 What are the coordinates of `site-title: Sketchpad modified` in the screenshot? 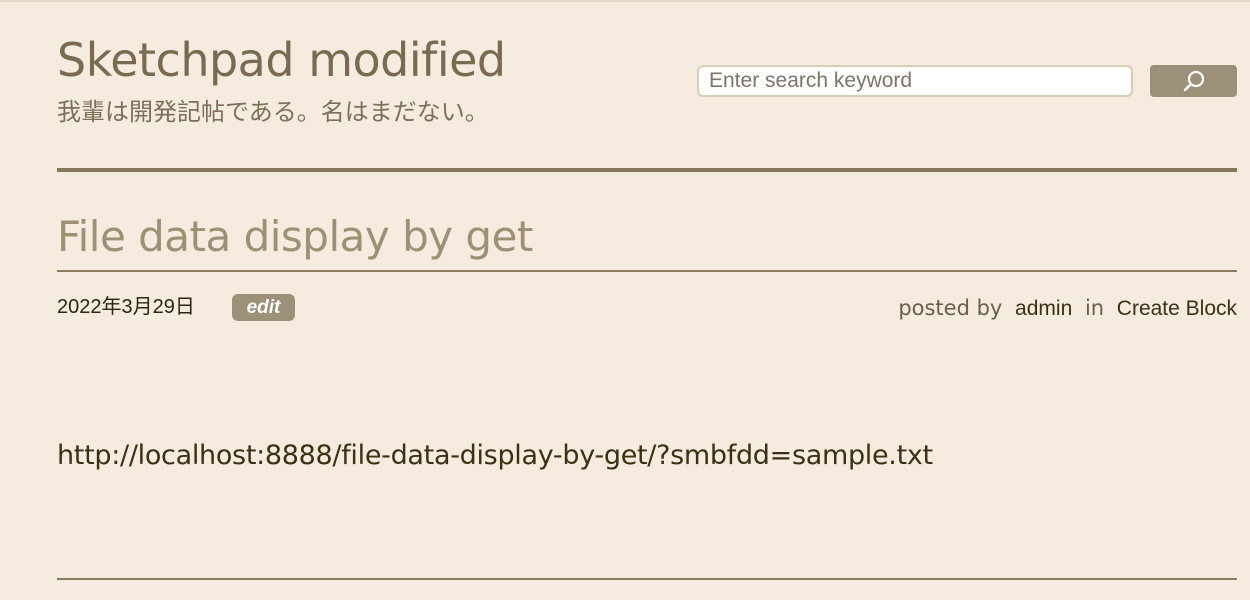 It's located at (281, 60).